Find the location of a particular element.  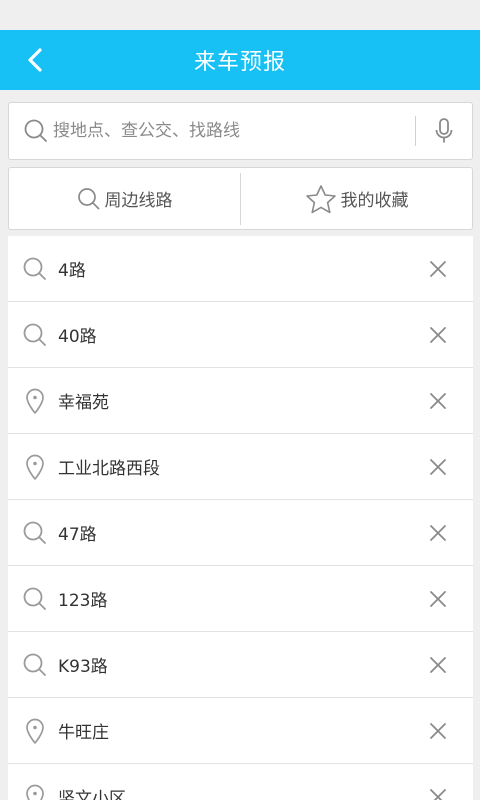

nearby-lines-button: 周边线路 is located at coordinates (124, 198).